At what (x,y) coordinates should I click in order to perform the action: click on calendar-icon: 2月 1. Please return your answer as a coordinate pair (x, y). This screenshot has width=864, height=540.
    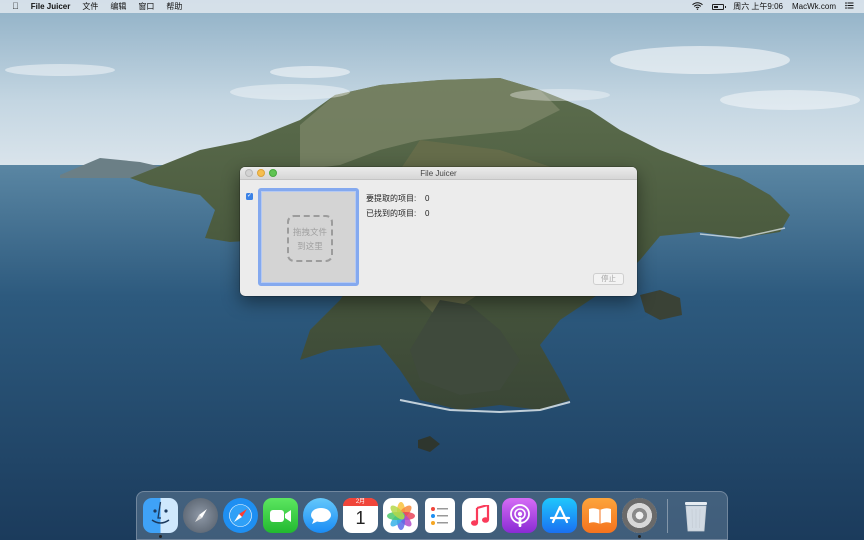
    Looking at the image, I should click on (360, 515).